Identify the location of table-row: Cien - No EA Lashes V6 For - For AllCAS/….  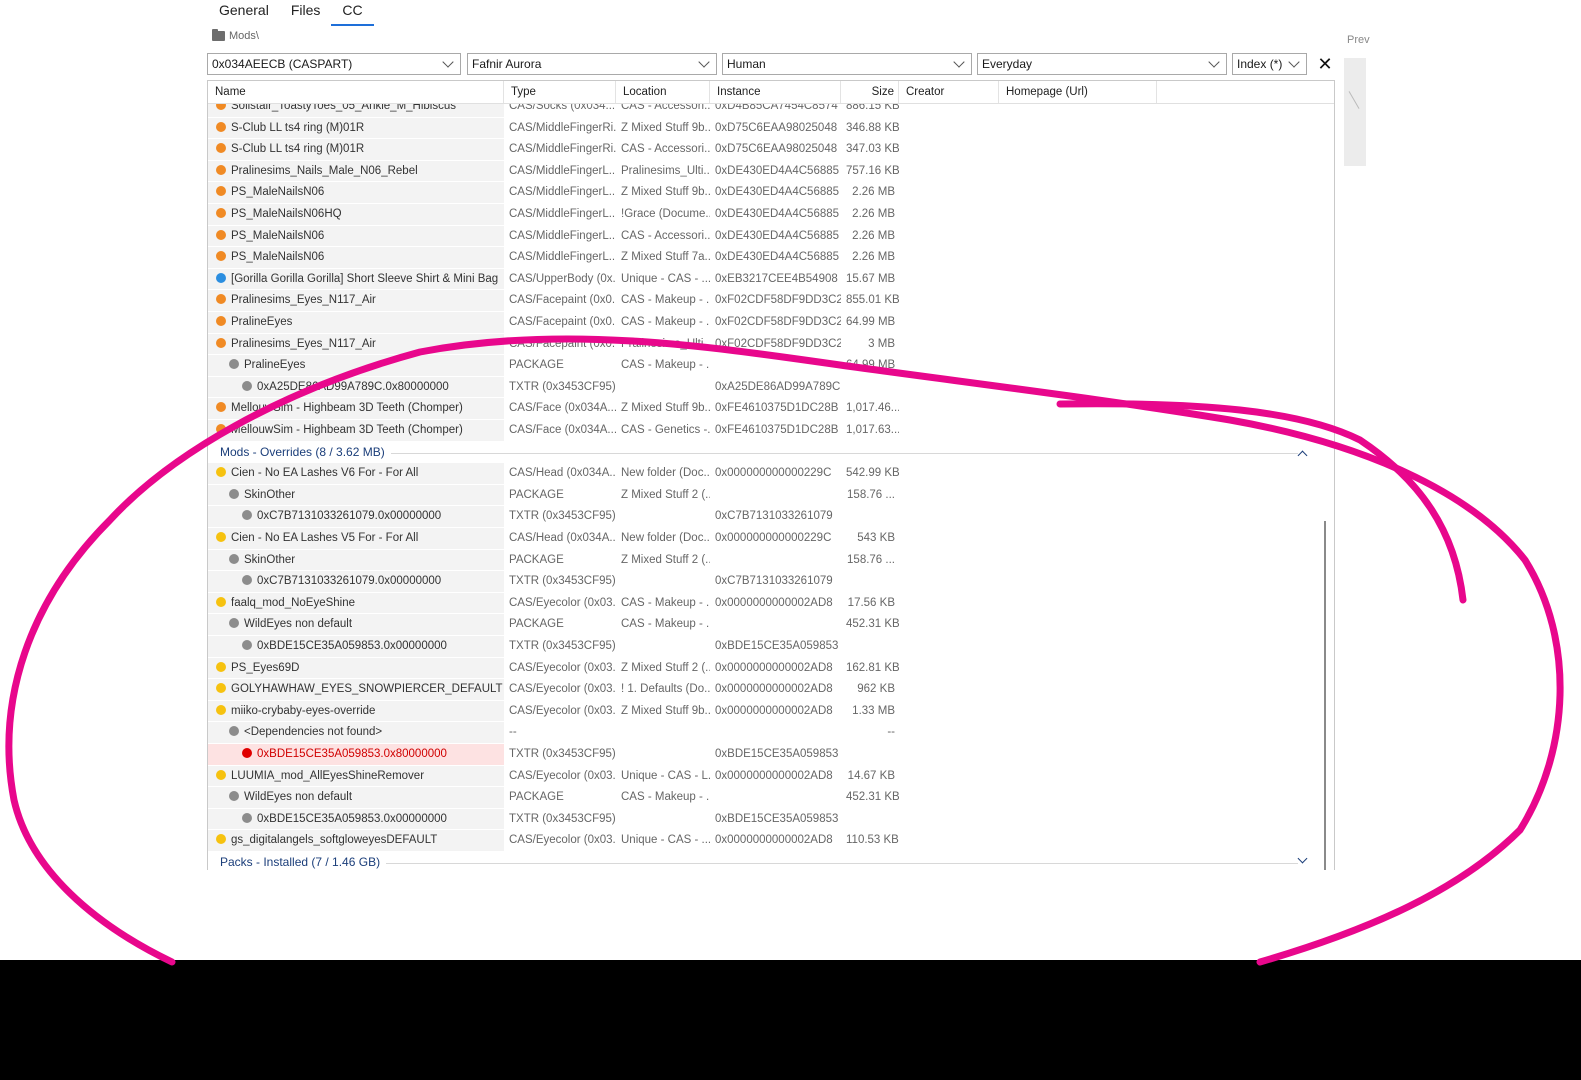
(771, 474).